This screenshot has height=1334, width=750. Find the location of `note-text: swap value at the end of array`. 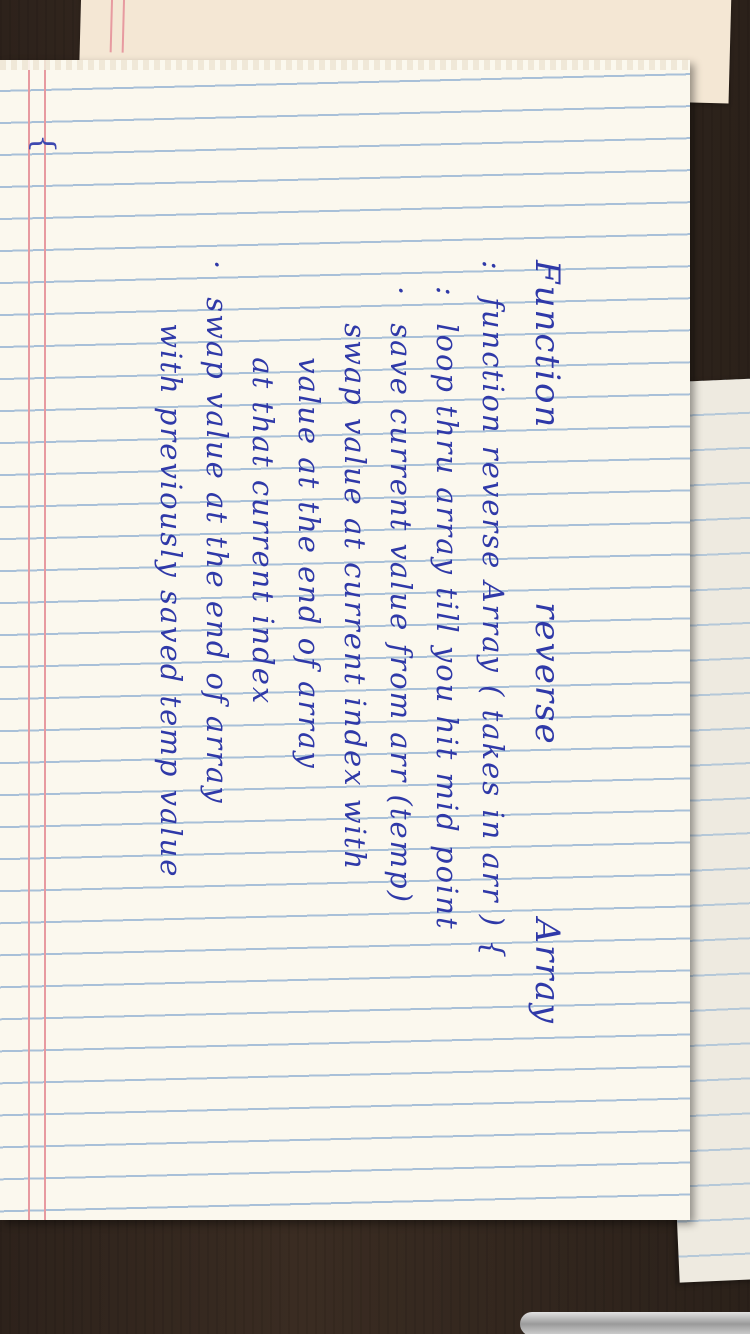

note-text: swap value at the end of array is located at coordinates (217, 551).